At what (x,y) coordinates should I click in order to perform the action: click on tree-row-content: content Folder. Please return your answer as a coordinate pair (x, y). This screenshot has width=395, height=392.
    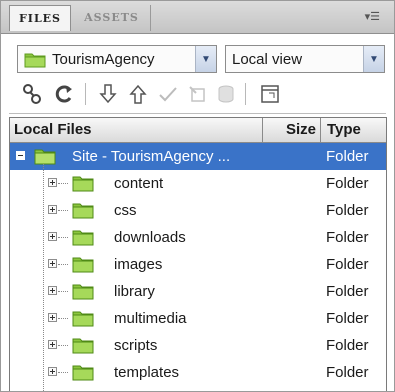
    Looking at the image, I should click on (198, 183).